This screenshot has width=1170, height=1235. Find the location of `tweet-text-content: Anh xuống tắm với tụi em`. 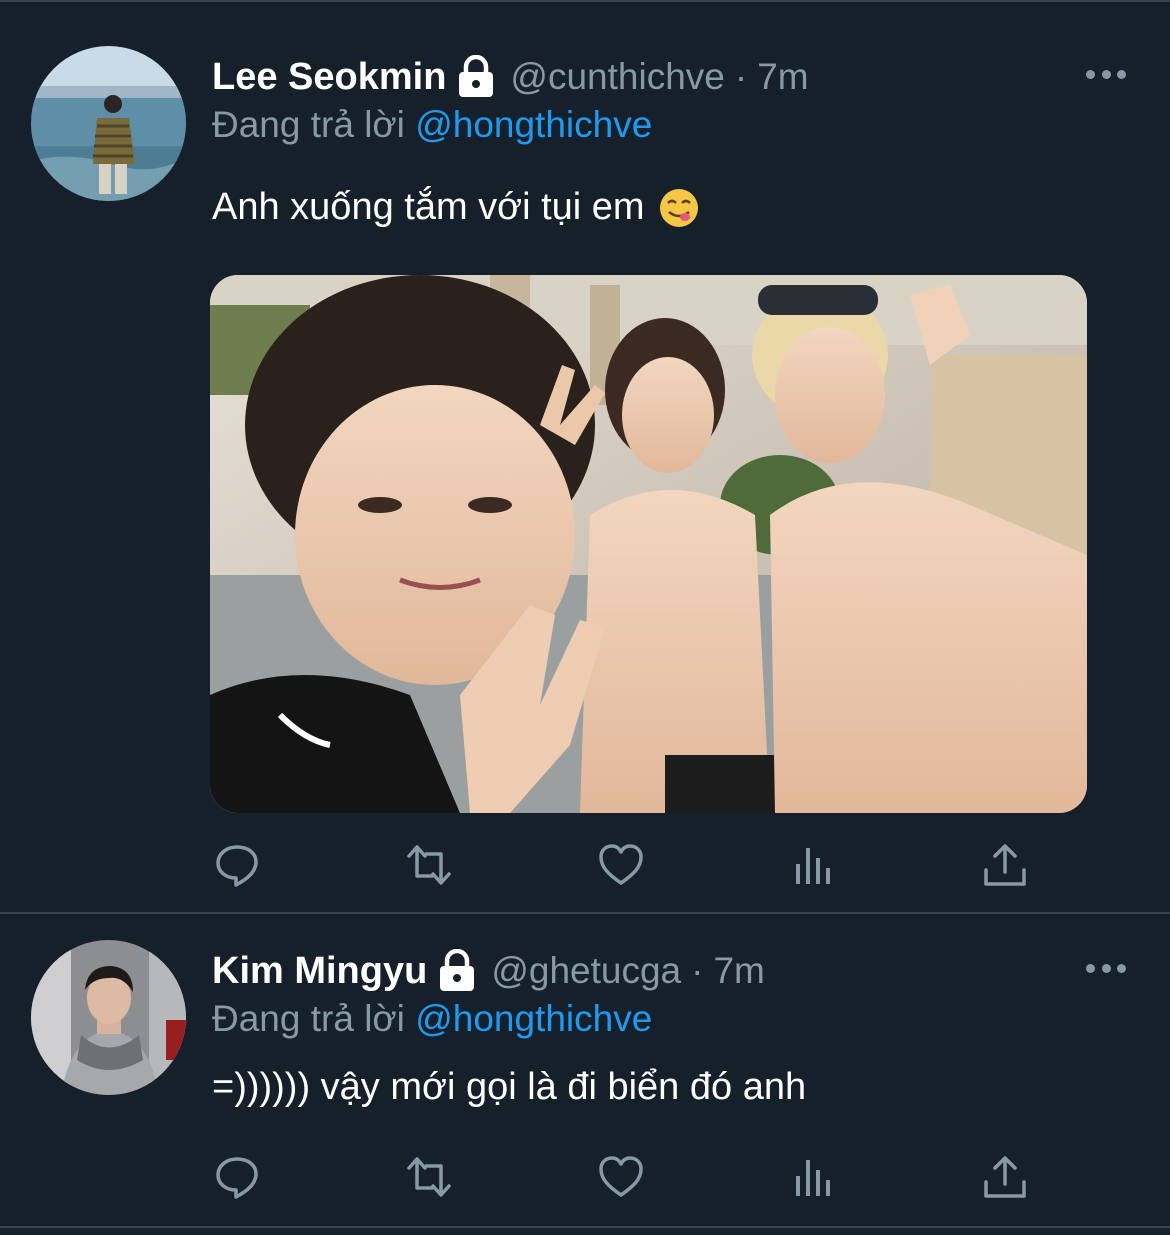

tweet-text-content: Anh xuống tắm với tụi em is located at coordinates (428, 207).